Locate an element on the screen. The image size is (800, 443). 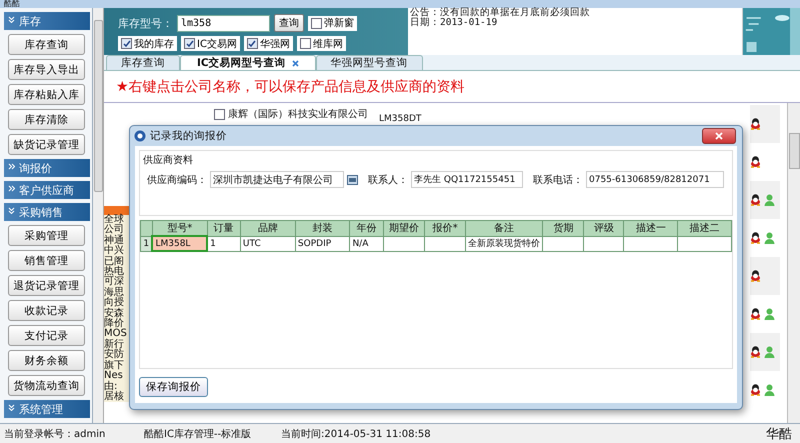
product-text: 酷酷IC库存管理--标准版 is located at coordinates (198, 434).